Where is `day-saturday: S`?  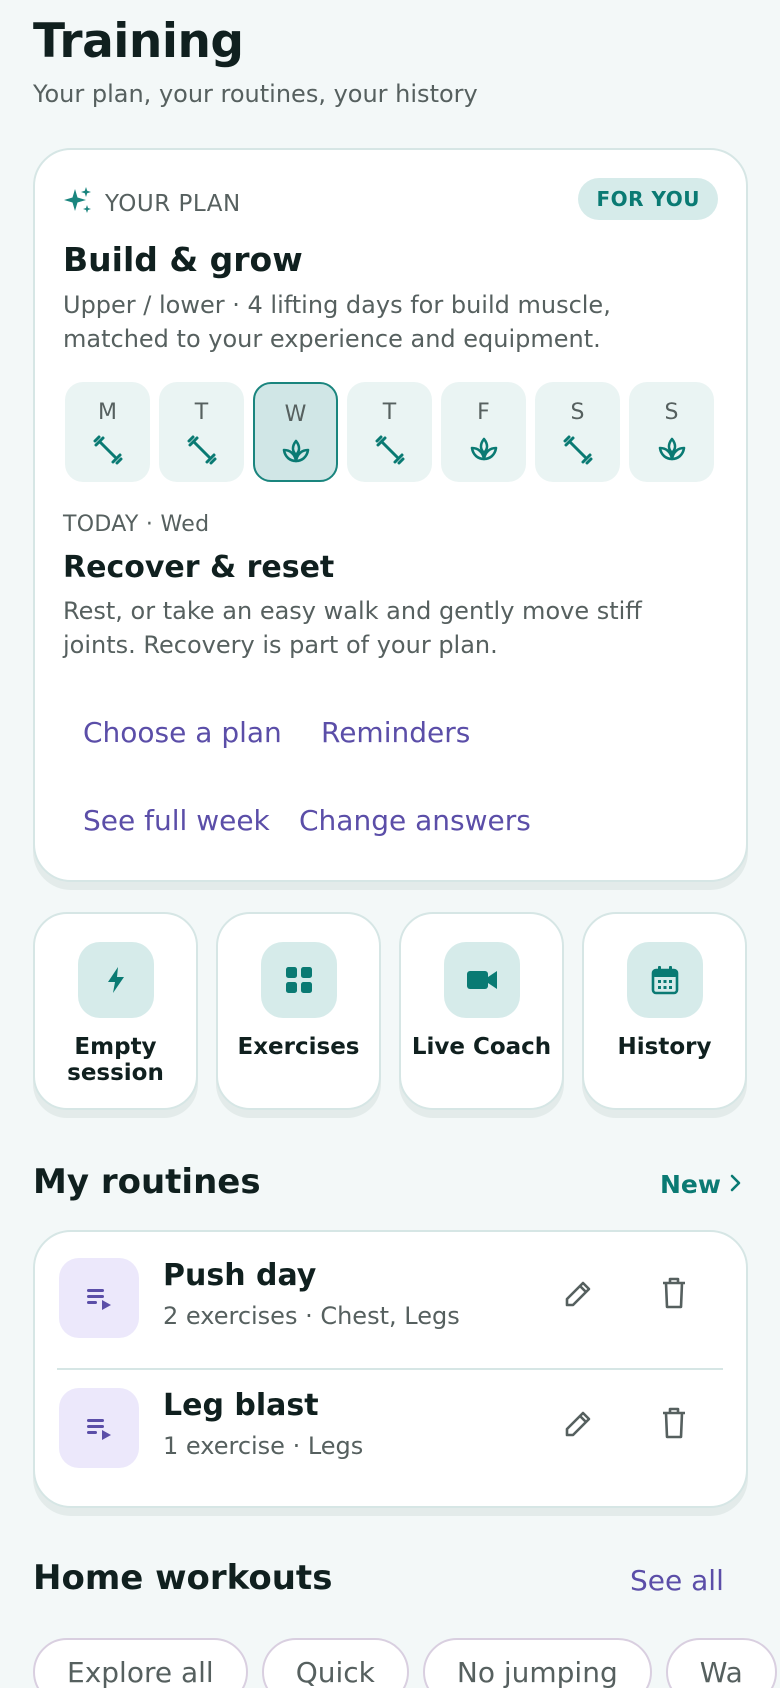 day-saturday: S is located at coordinates (577, 432).